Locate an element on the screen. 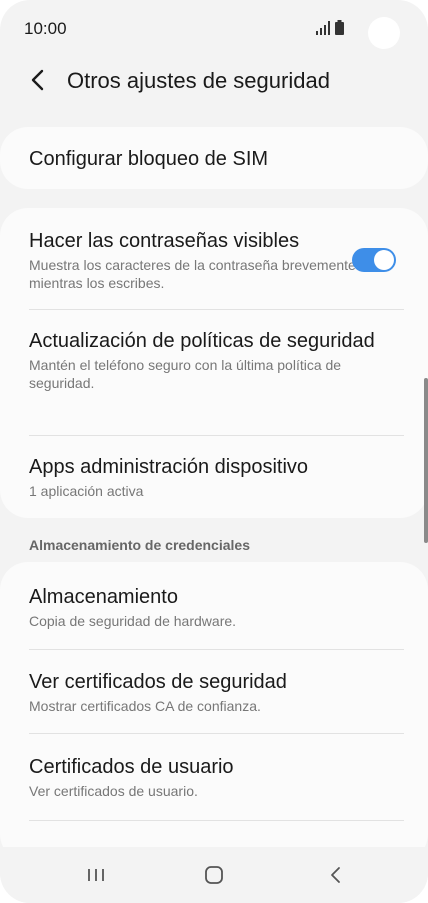 Image resolution: width=428 pixels, height=903 pixels. user-certificates-title: Certificados de usuario is located at coordinates (131, 767).